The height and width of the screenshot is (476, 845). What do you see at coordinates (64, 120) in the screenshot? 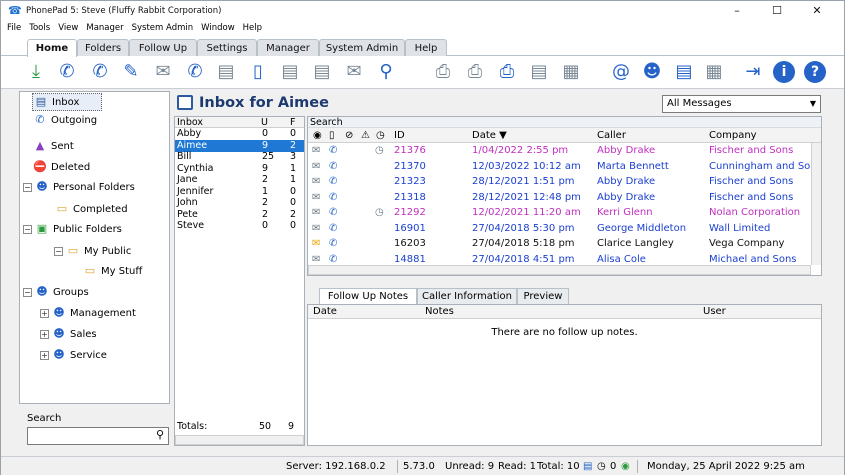
I see `folder-outgoing: ✆ Outgoing` at bounding box center [64, 120].